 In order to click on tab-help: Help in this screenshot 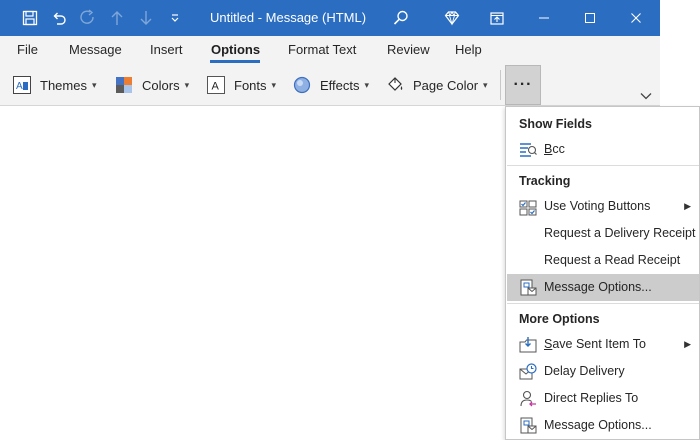, I will do `click(468, 49)`.